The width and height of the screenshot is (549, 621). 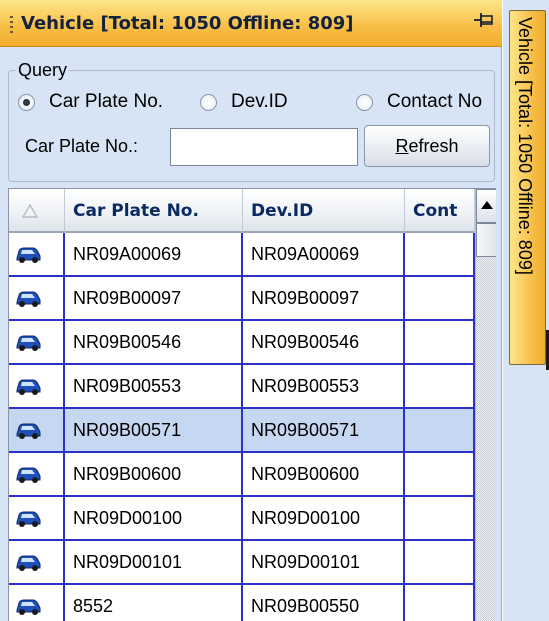 I want to click on table-row: NR09B00553 NR09B00553, so click(x=242, y=387).